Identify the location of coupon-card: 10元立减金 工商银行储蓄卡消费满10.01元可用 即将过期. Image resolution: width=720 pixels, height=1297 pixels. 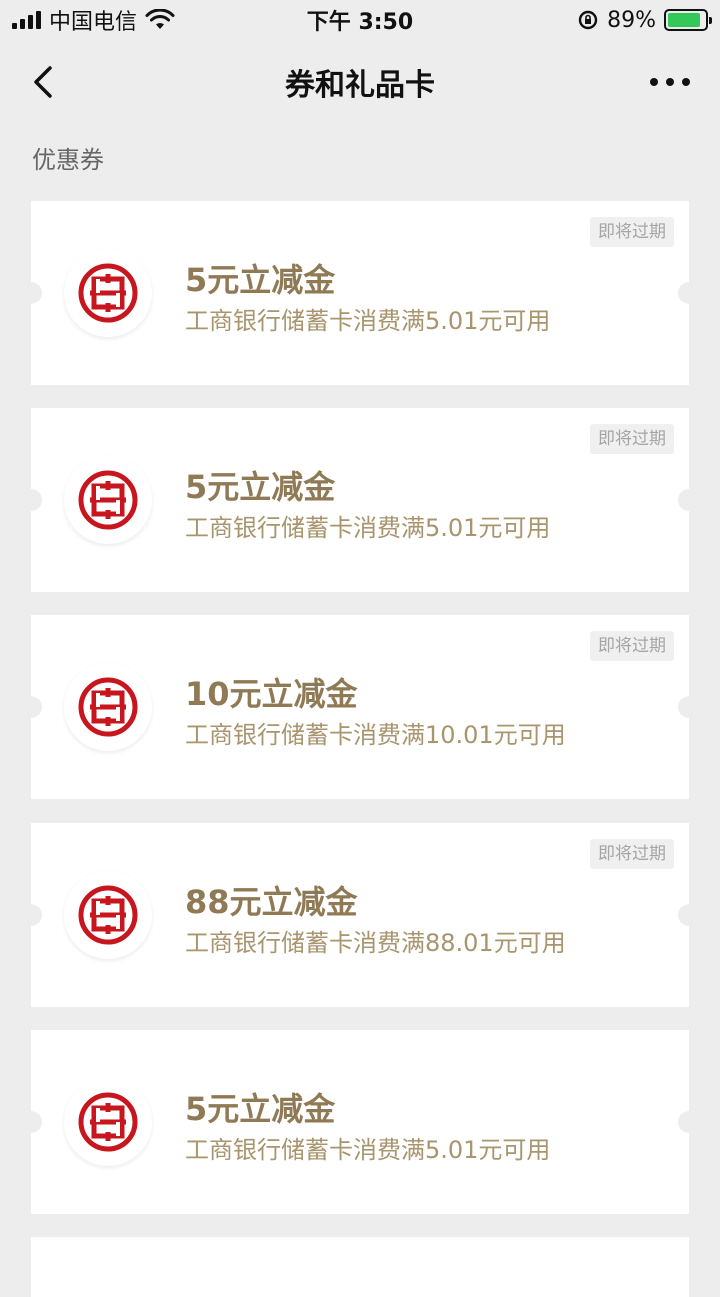
(360, 707).